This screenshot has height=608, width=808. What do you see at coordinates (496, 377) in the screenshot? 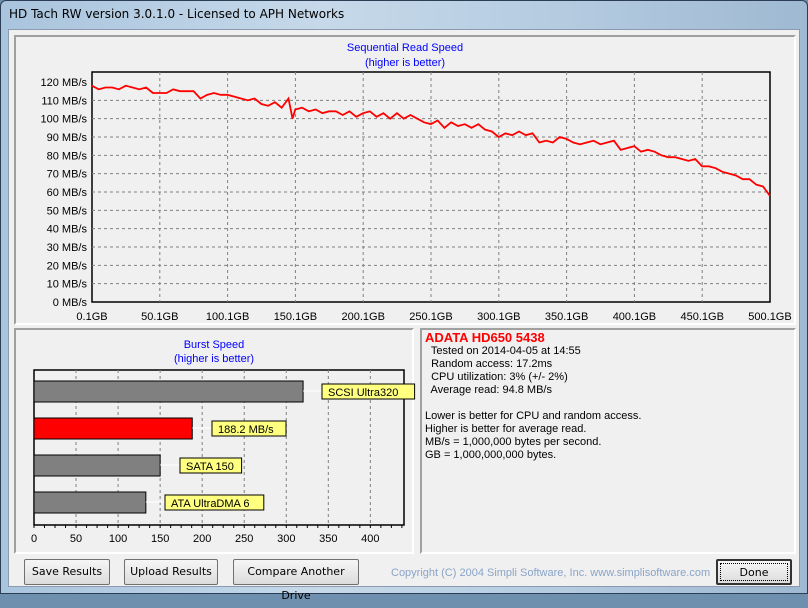
I see `cpu-utilization: CPU utilization: 3% (+/- 2%)` at bounding box center [496, 377].